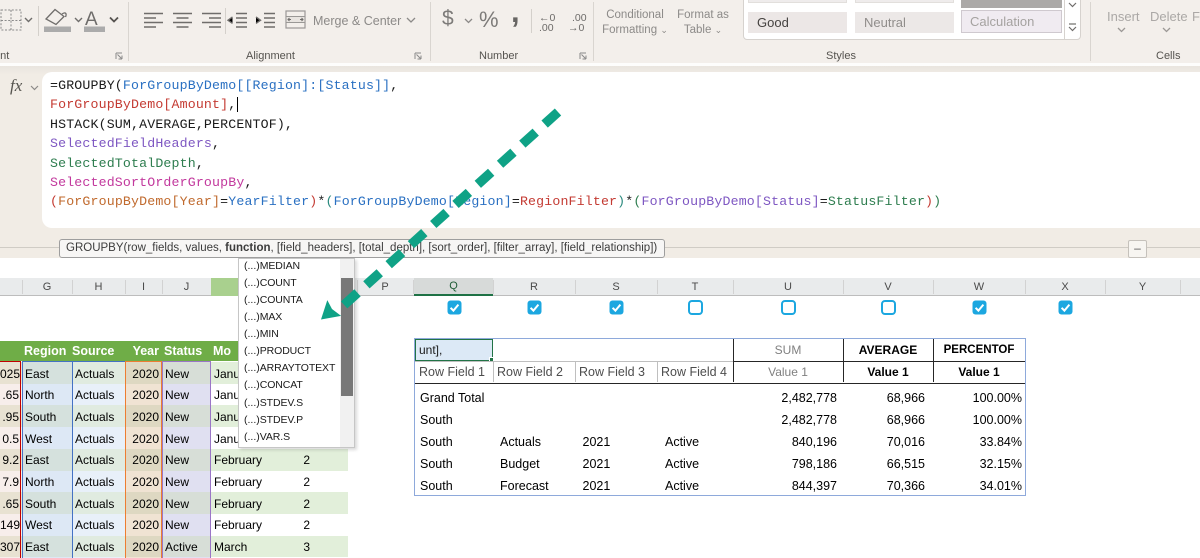 This screenshot has height=558, width=1200. I want to click on svg-text: .00, so click(546, 28).